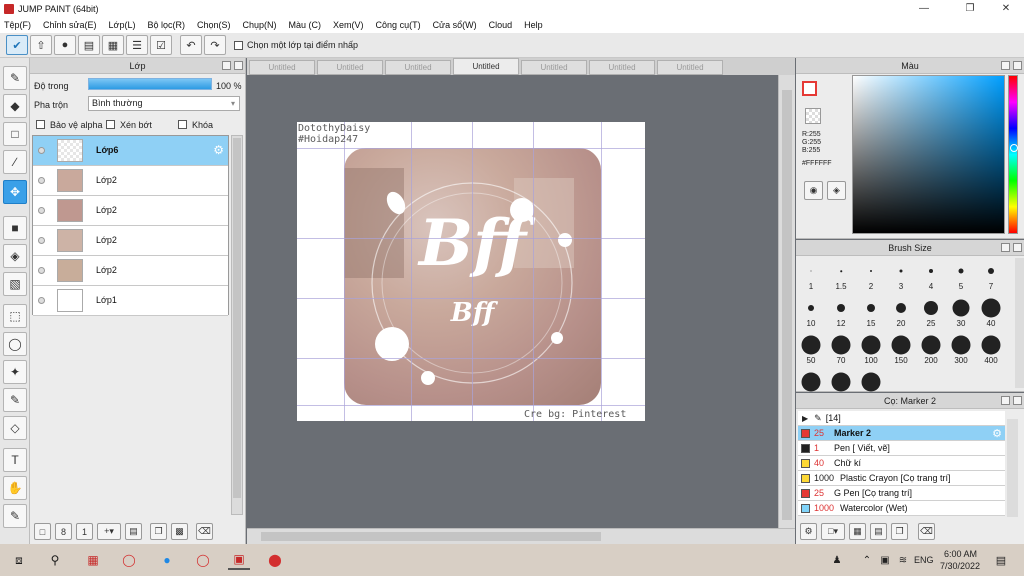 This screenshot has height=576, width=1024. I want to click on brush-size-cell: 50, so click(811, 350).